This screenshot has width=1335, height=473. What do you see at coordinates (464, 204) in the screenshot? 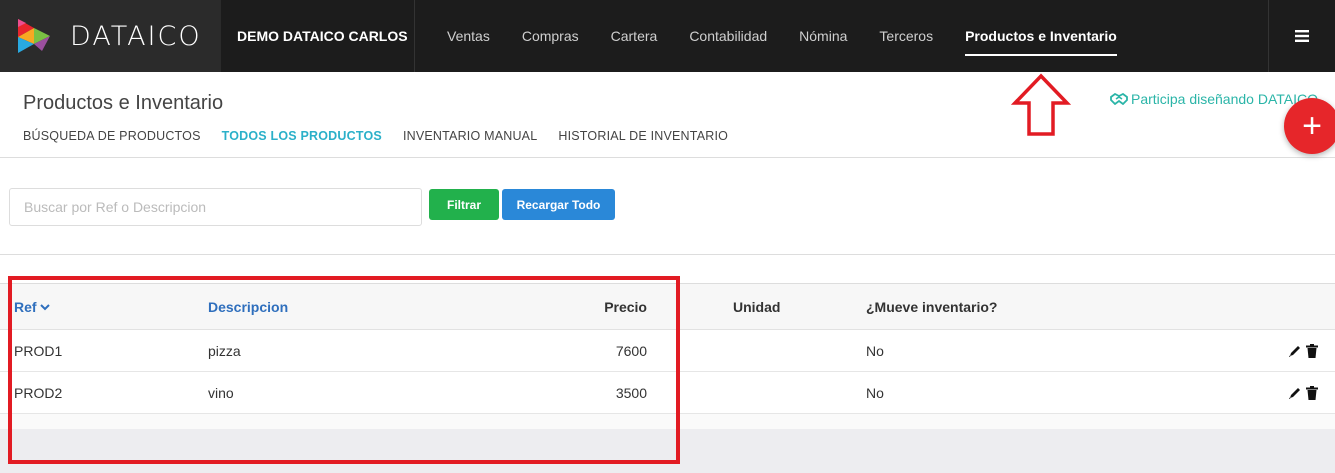
I see `filter-button: Filtrar` at bounding box center [464, 204].